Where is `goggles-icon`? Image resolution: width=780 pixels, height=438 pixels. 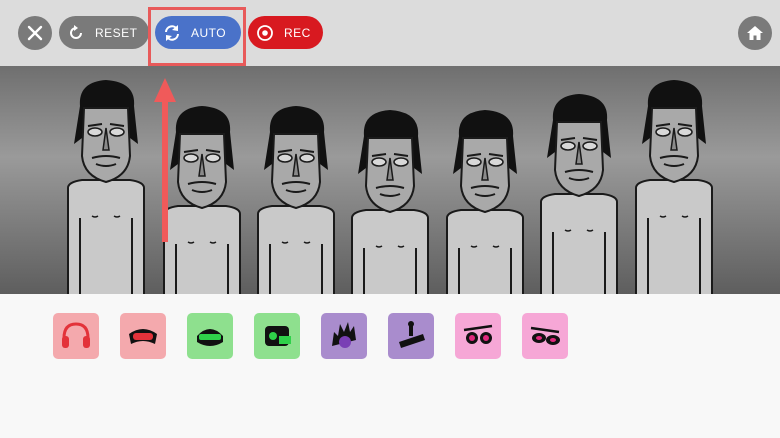 goggles-icon is located at coordinates (143, 336).